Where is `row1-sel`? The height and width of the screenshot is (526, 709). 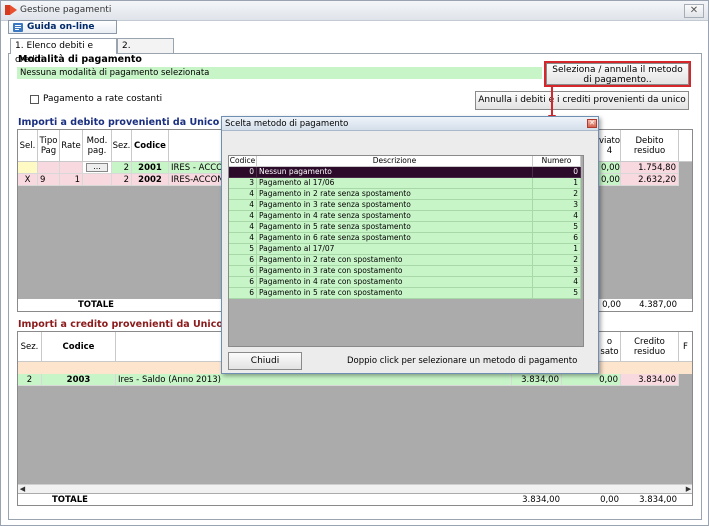
row1-sel is located at coordinates (28, 168).